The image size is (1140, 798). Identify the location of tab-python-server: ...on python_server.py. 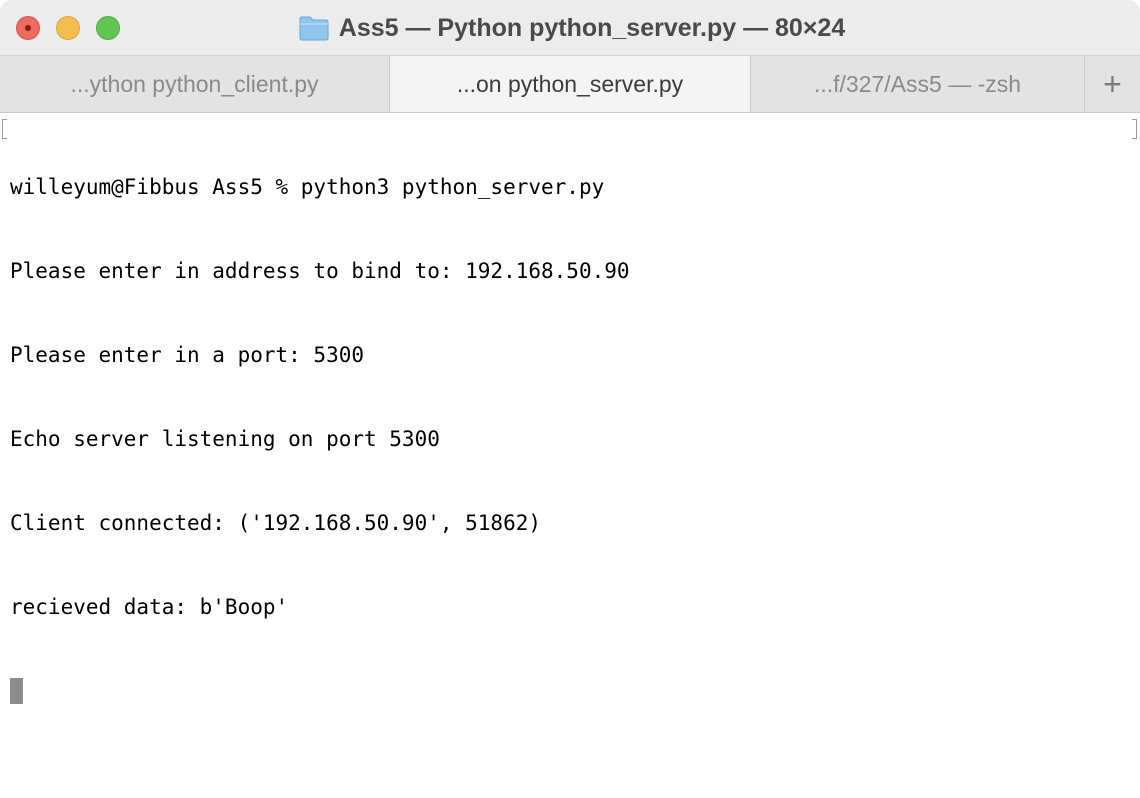
(570, 84).